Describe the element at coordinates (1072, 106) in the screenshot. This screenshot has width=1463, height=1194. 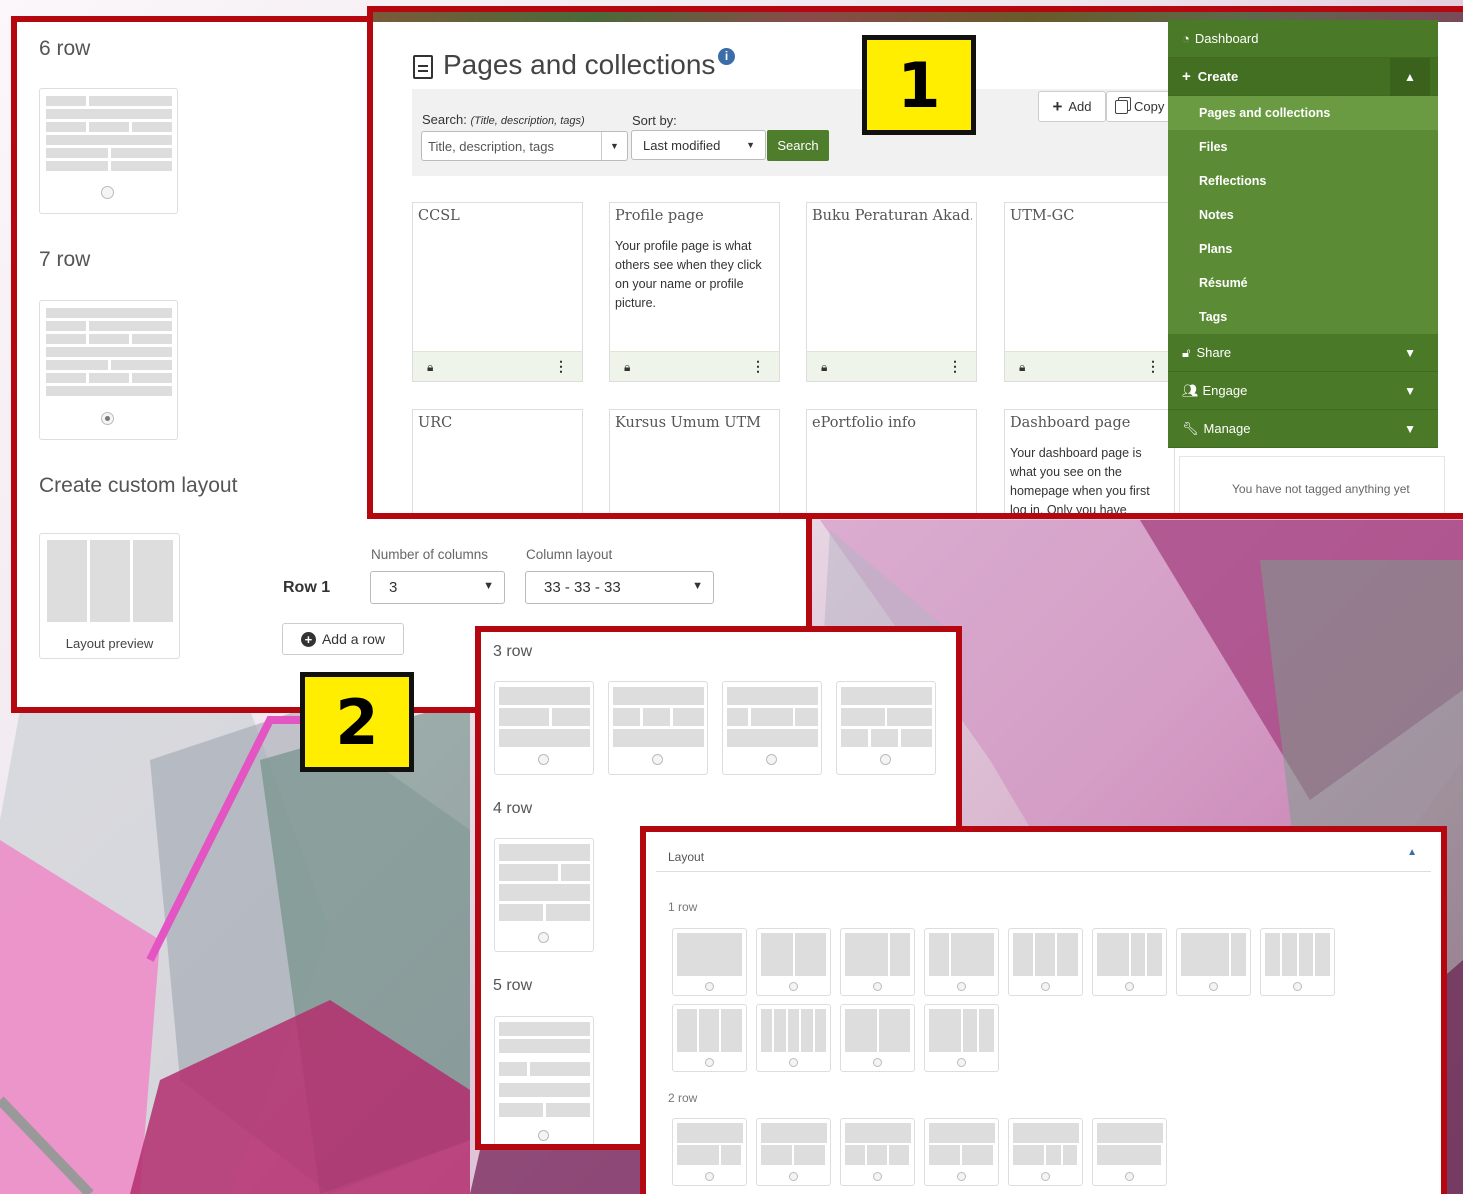
I see `add-button: + Add` at that location.